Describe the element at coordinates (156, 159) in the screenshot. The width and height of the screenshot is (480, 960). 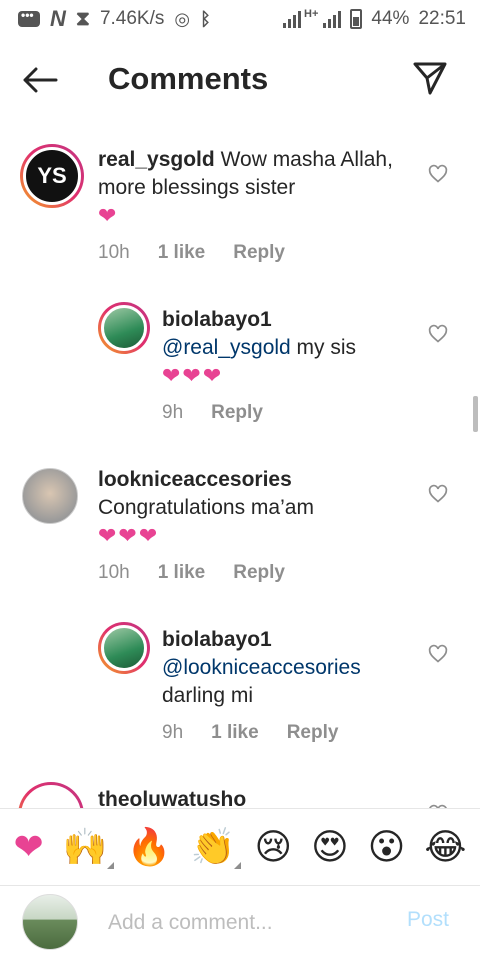
I see `comment-username: real_ysgold` at that location.